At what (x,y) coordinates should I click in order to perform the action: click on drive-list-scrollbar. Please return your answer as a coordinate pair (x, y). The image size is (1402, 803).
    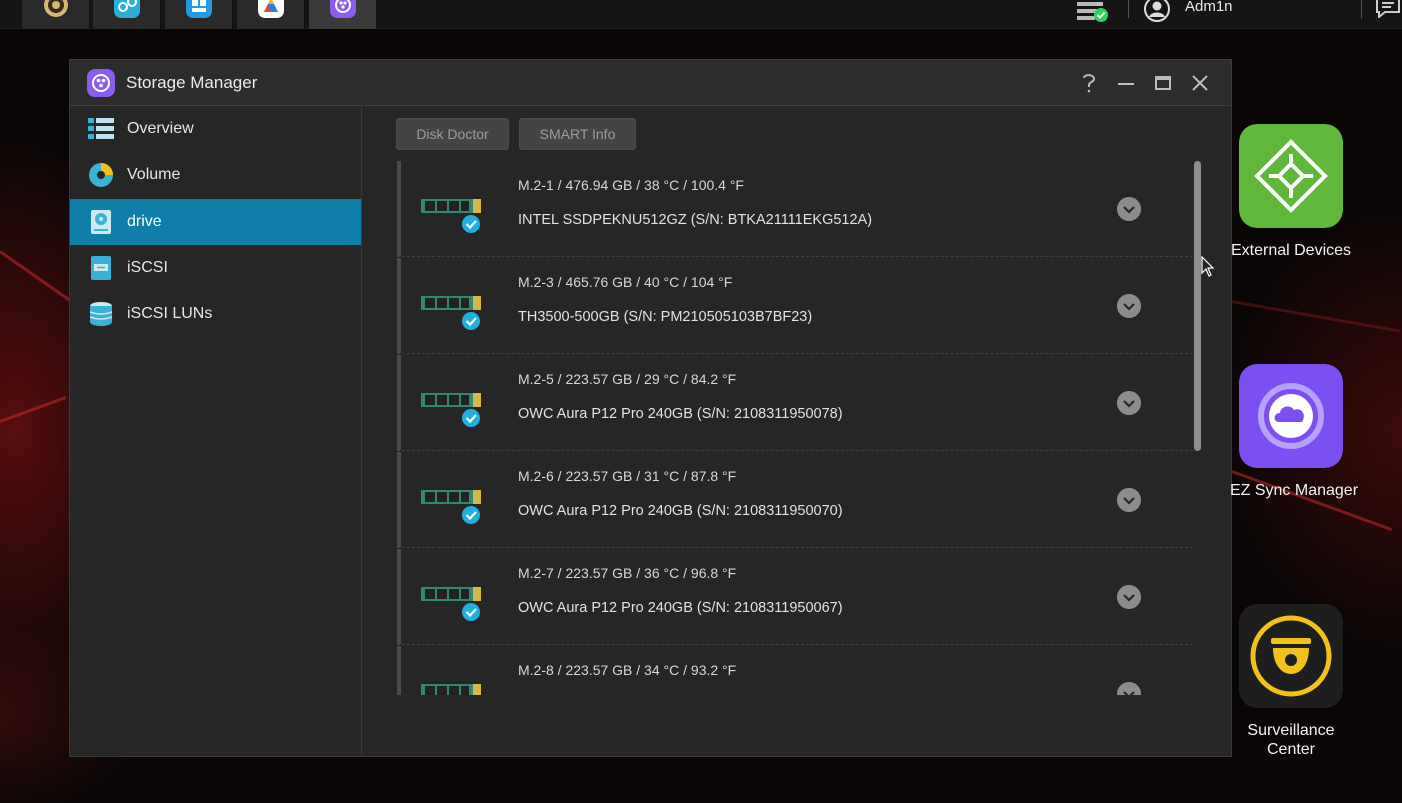
    Looking at the image, I should click on (1197, 428).